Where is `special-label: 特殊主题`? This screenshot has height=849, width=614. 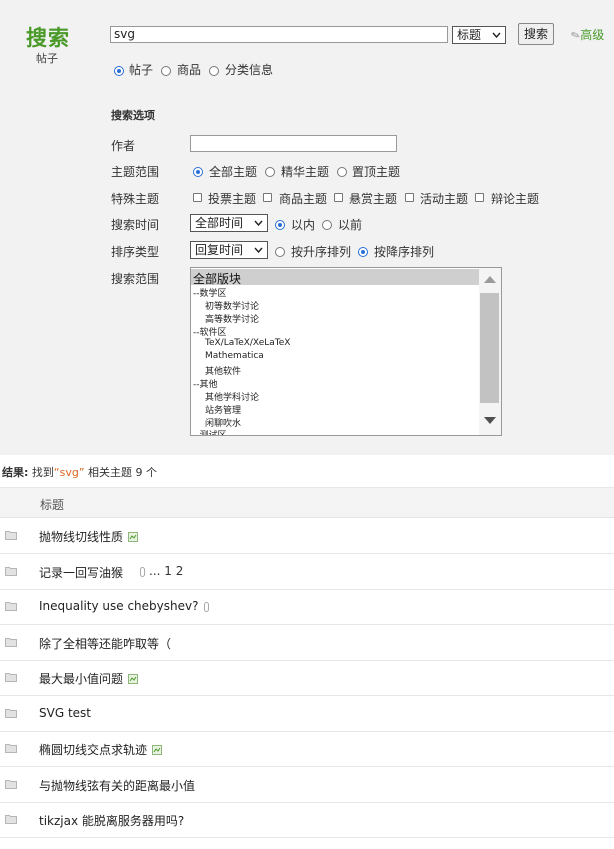
special-label: 特殊主题 is located at coordinates (135, 199).